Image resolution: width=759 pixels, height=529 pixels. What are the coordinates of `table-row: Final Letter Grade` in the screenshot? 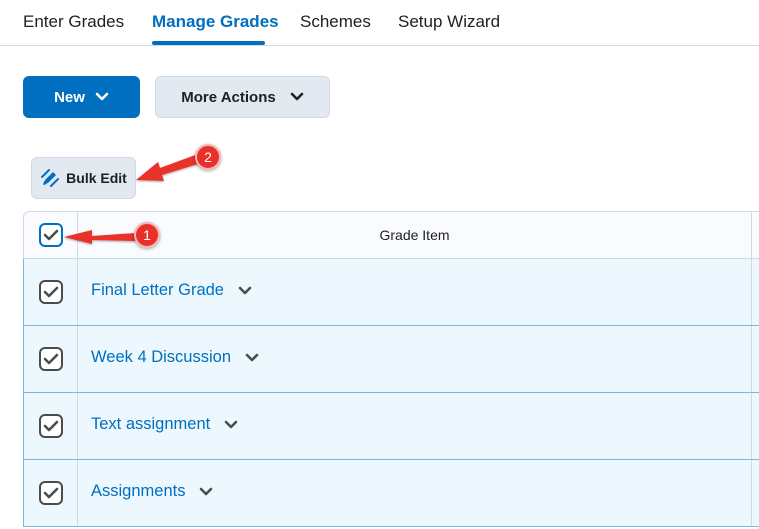 It's located at (391, 292).